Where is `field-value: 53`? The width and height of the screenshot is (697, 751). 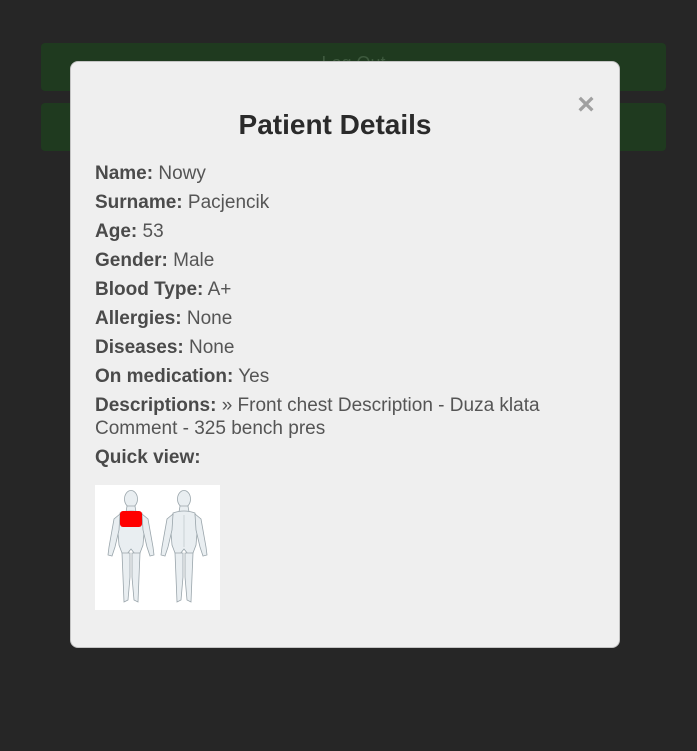
field-value: 53 is located at coordinates (153, 231).